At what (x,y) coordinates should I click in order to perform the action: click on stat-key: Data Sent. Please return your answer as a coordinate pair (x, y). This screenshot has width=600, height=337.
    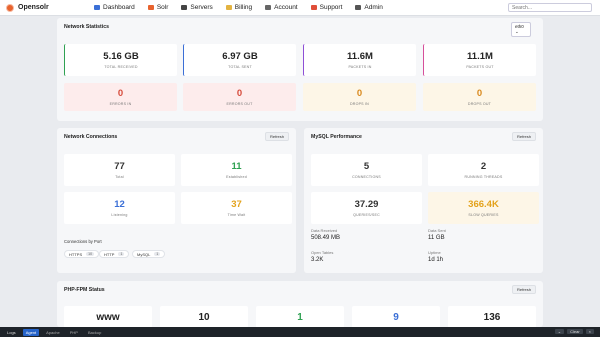
    Looking at the image, I should click on (437, 230).